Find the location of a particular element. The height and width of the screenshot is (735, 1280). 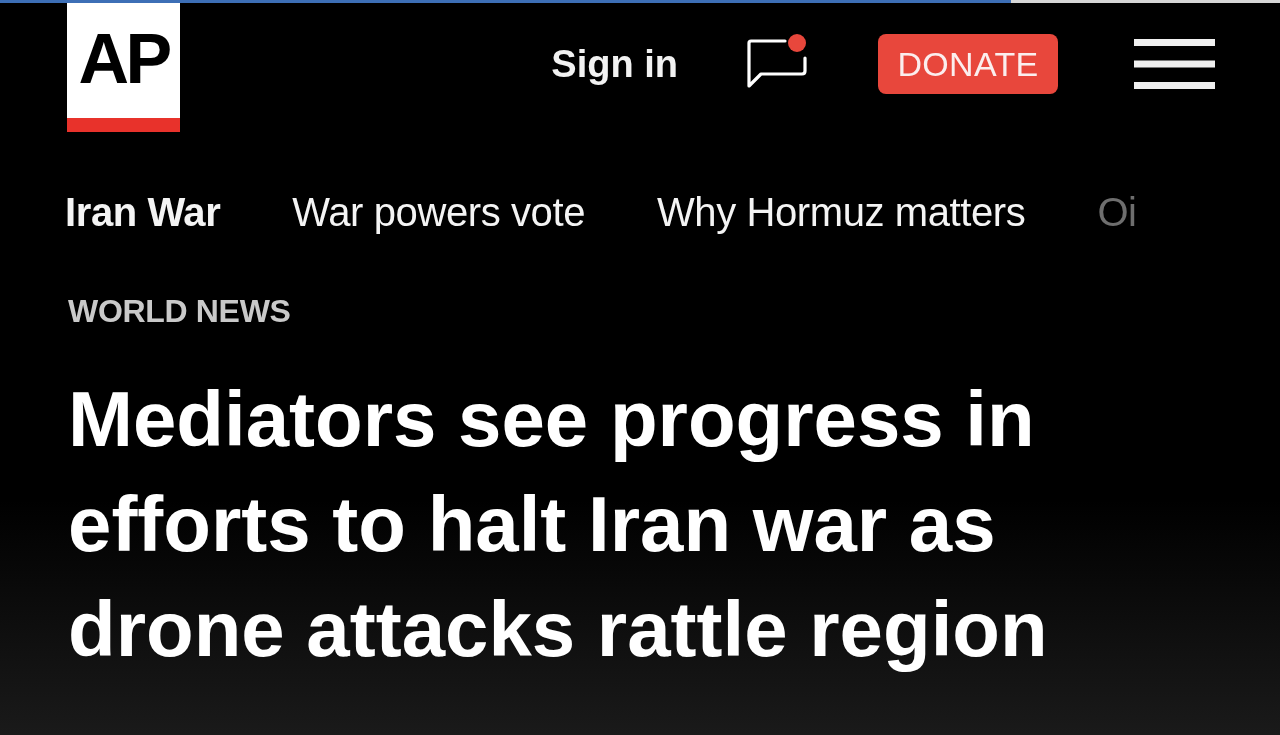

menu-icon is located at coordinates (1174, 64).